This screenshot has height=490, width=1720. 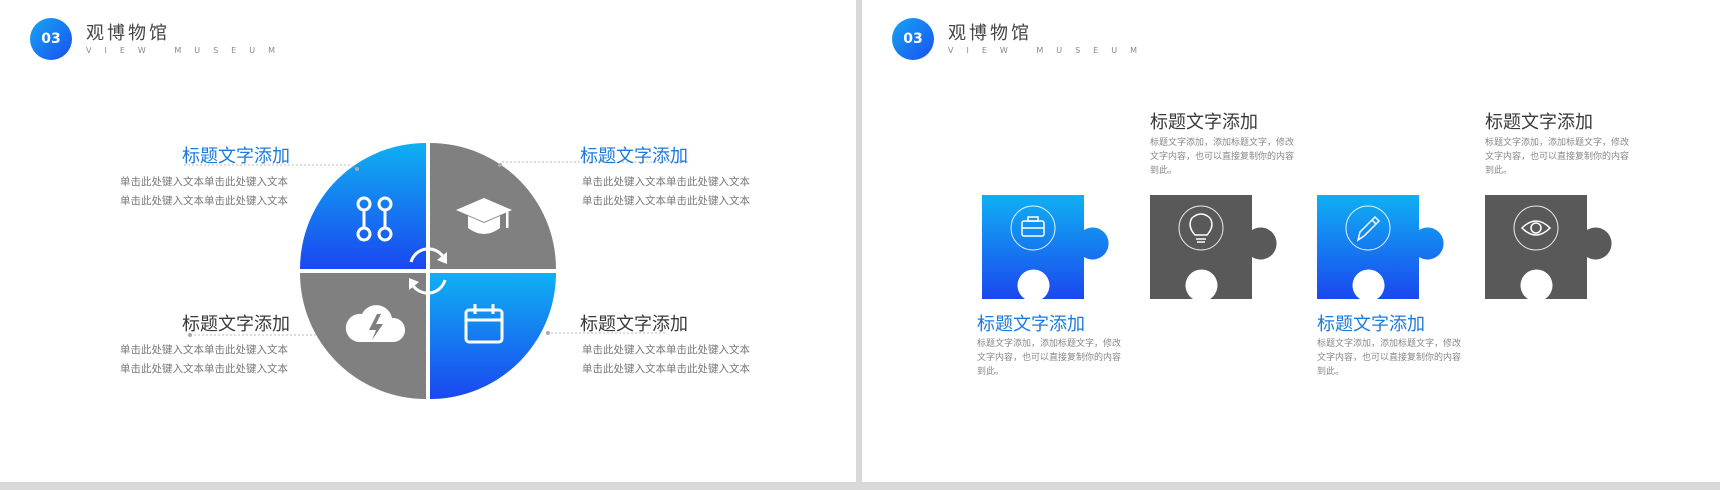 What do you see at coordinates (1222, 157) in the screenshot?
I see `item-desc-2: 标题文字添加，添加标题文字，修改文字内容，也可以直接复制你的内容到此。` at bounding box center [1222, 157].